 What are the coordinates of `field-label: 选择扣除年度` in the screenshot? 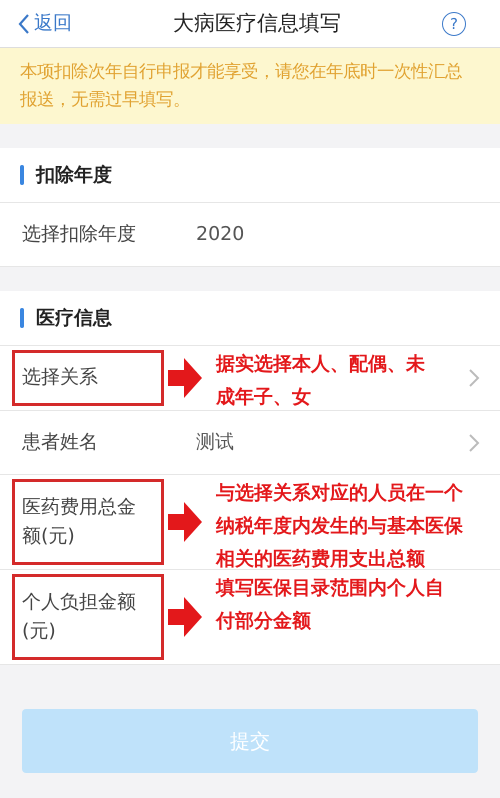 It's located at (79, 234).